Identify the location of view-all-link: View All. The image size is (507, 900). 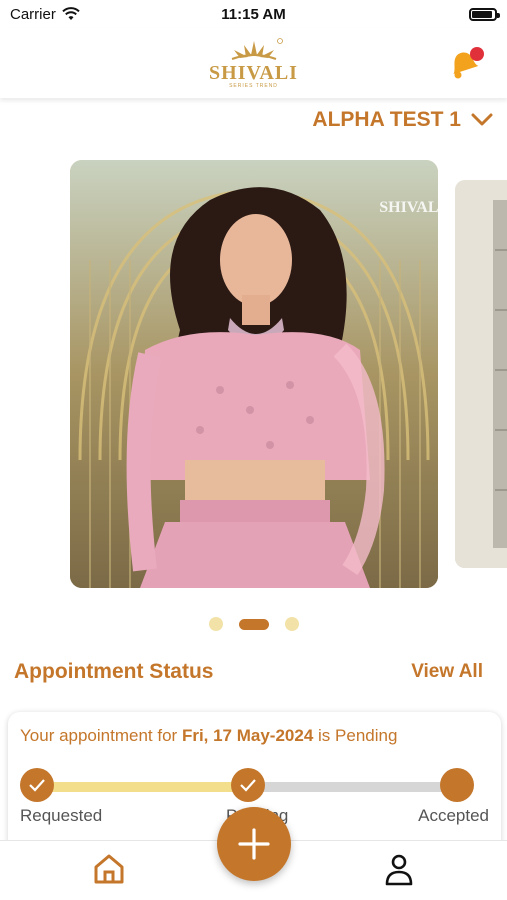
(447, 672).